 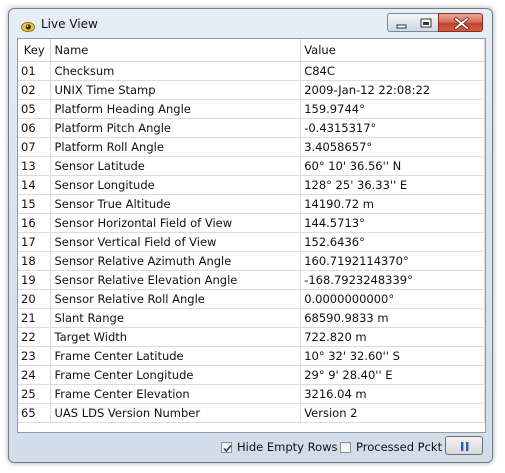 I want to click on column-header-key: Key, so click(x=35, y=50).